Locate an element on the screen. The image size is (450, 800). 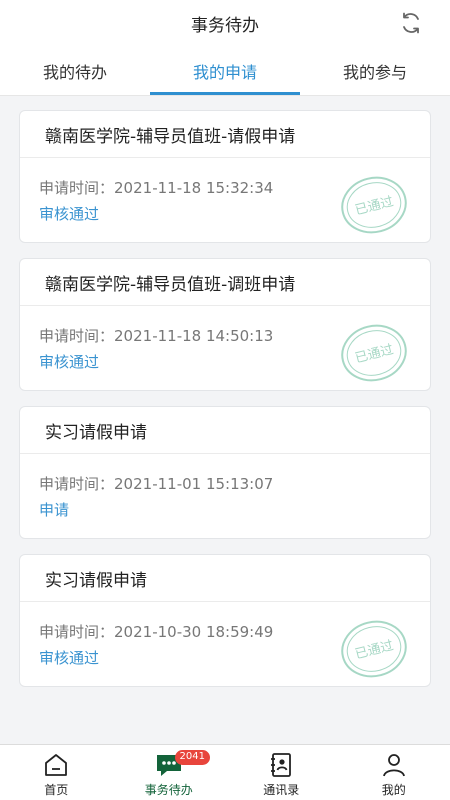
tab-label: 我的参与 is located at coordinates (374, 72).